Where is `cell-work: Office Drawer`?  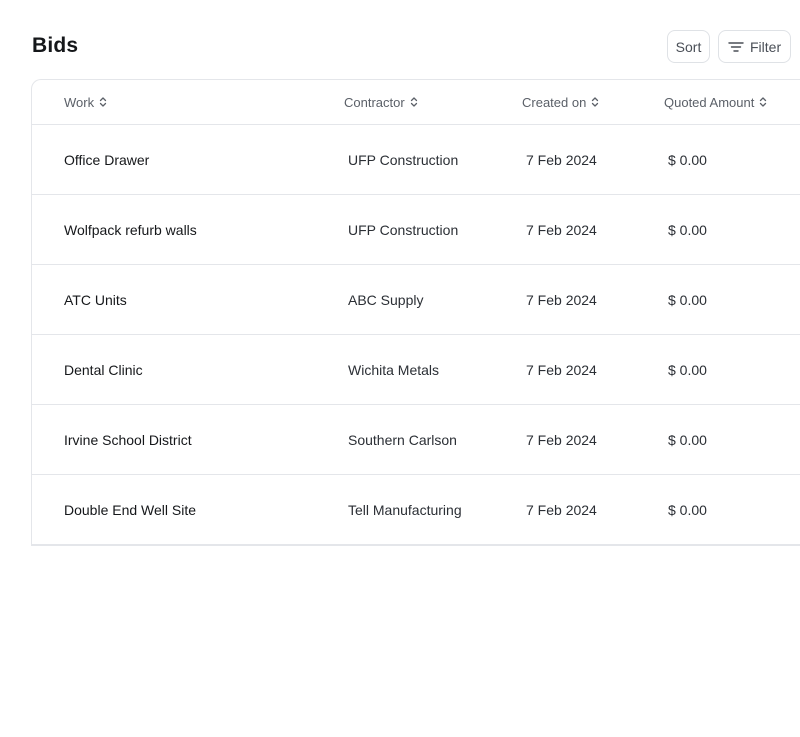 cell-work: Office Drawer is located at coordinates (107, 159).